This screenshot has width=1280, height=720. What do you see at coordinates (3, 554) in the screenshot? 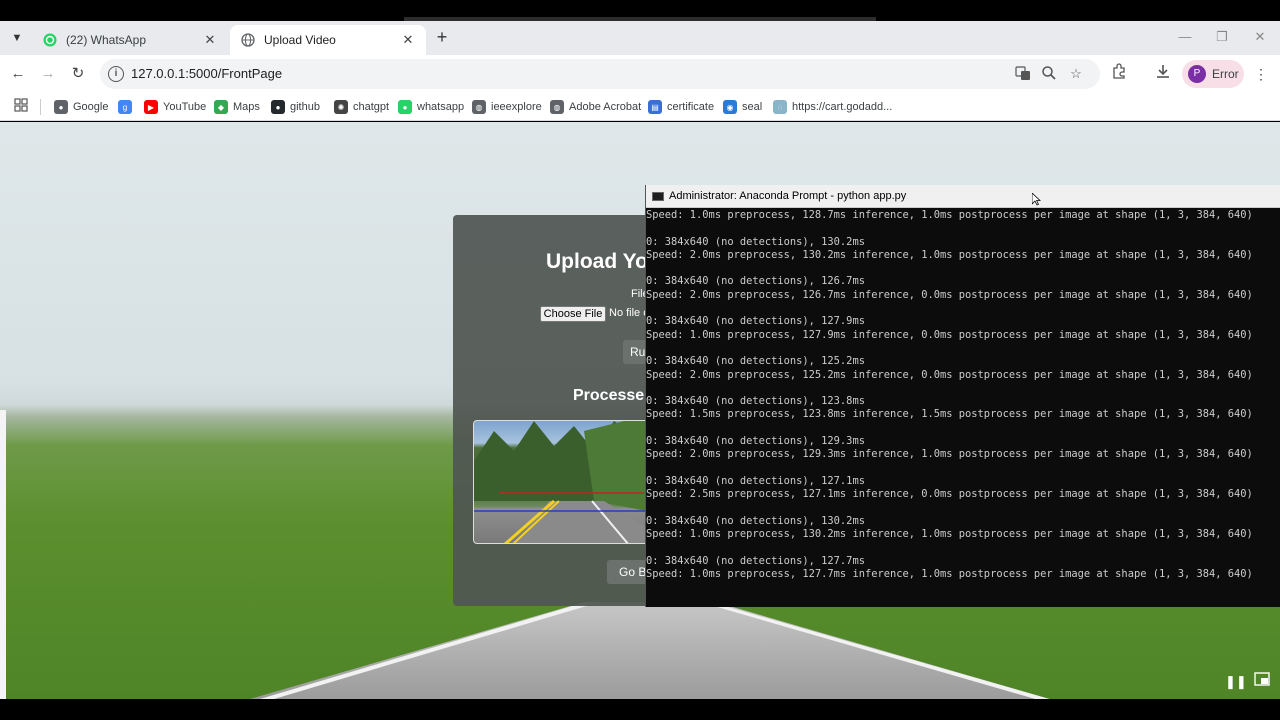
I see `page-edge` at bounding box center [3, 554].